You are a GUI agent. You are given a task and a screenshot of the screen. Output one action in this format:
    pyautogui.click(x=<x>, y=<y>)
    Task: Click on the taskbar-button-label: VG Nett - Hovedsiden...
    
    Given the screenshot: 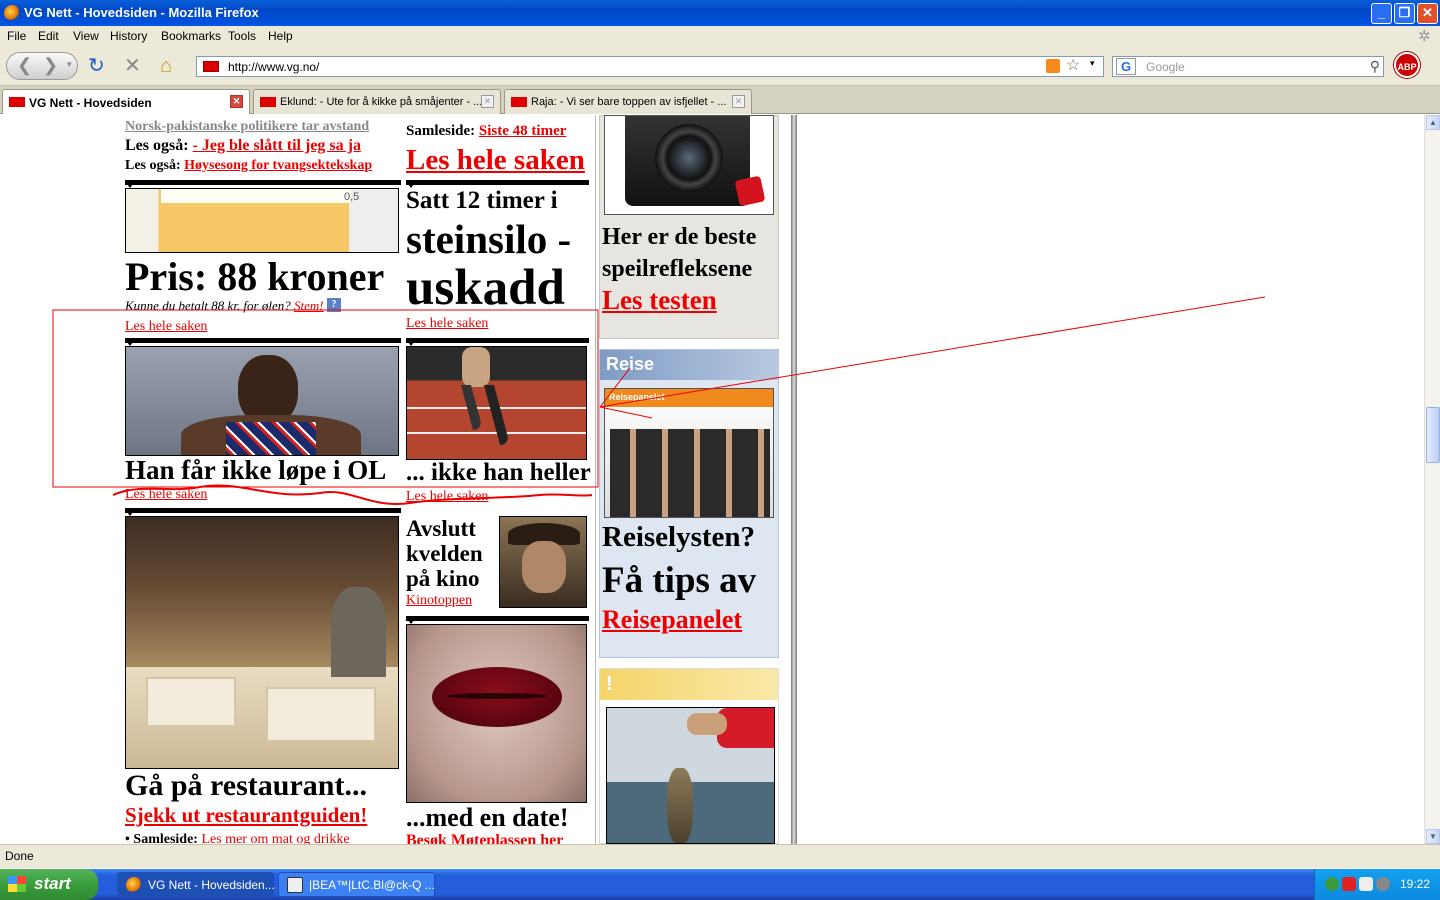 What is the action you would take?
    pyautogui.click(x=211, y=885)
    